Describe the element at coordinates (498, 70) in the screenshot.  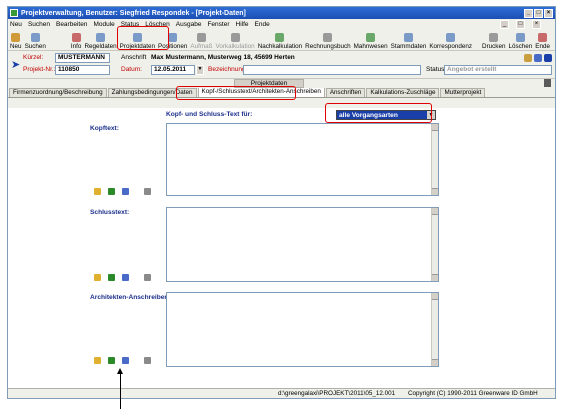
I see `status-field: Angebot erstellt` at that location.